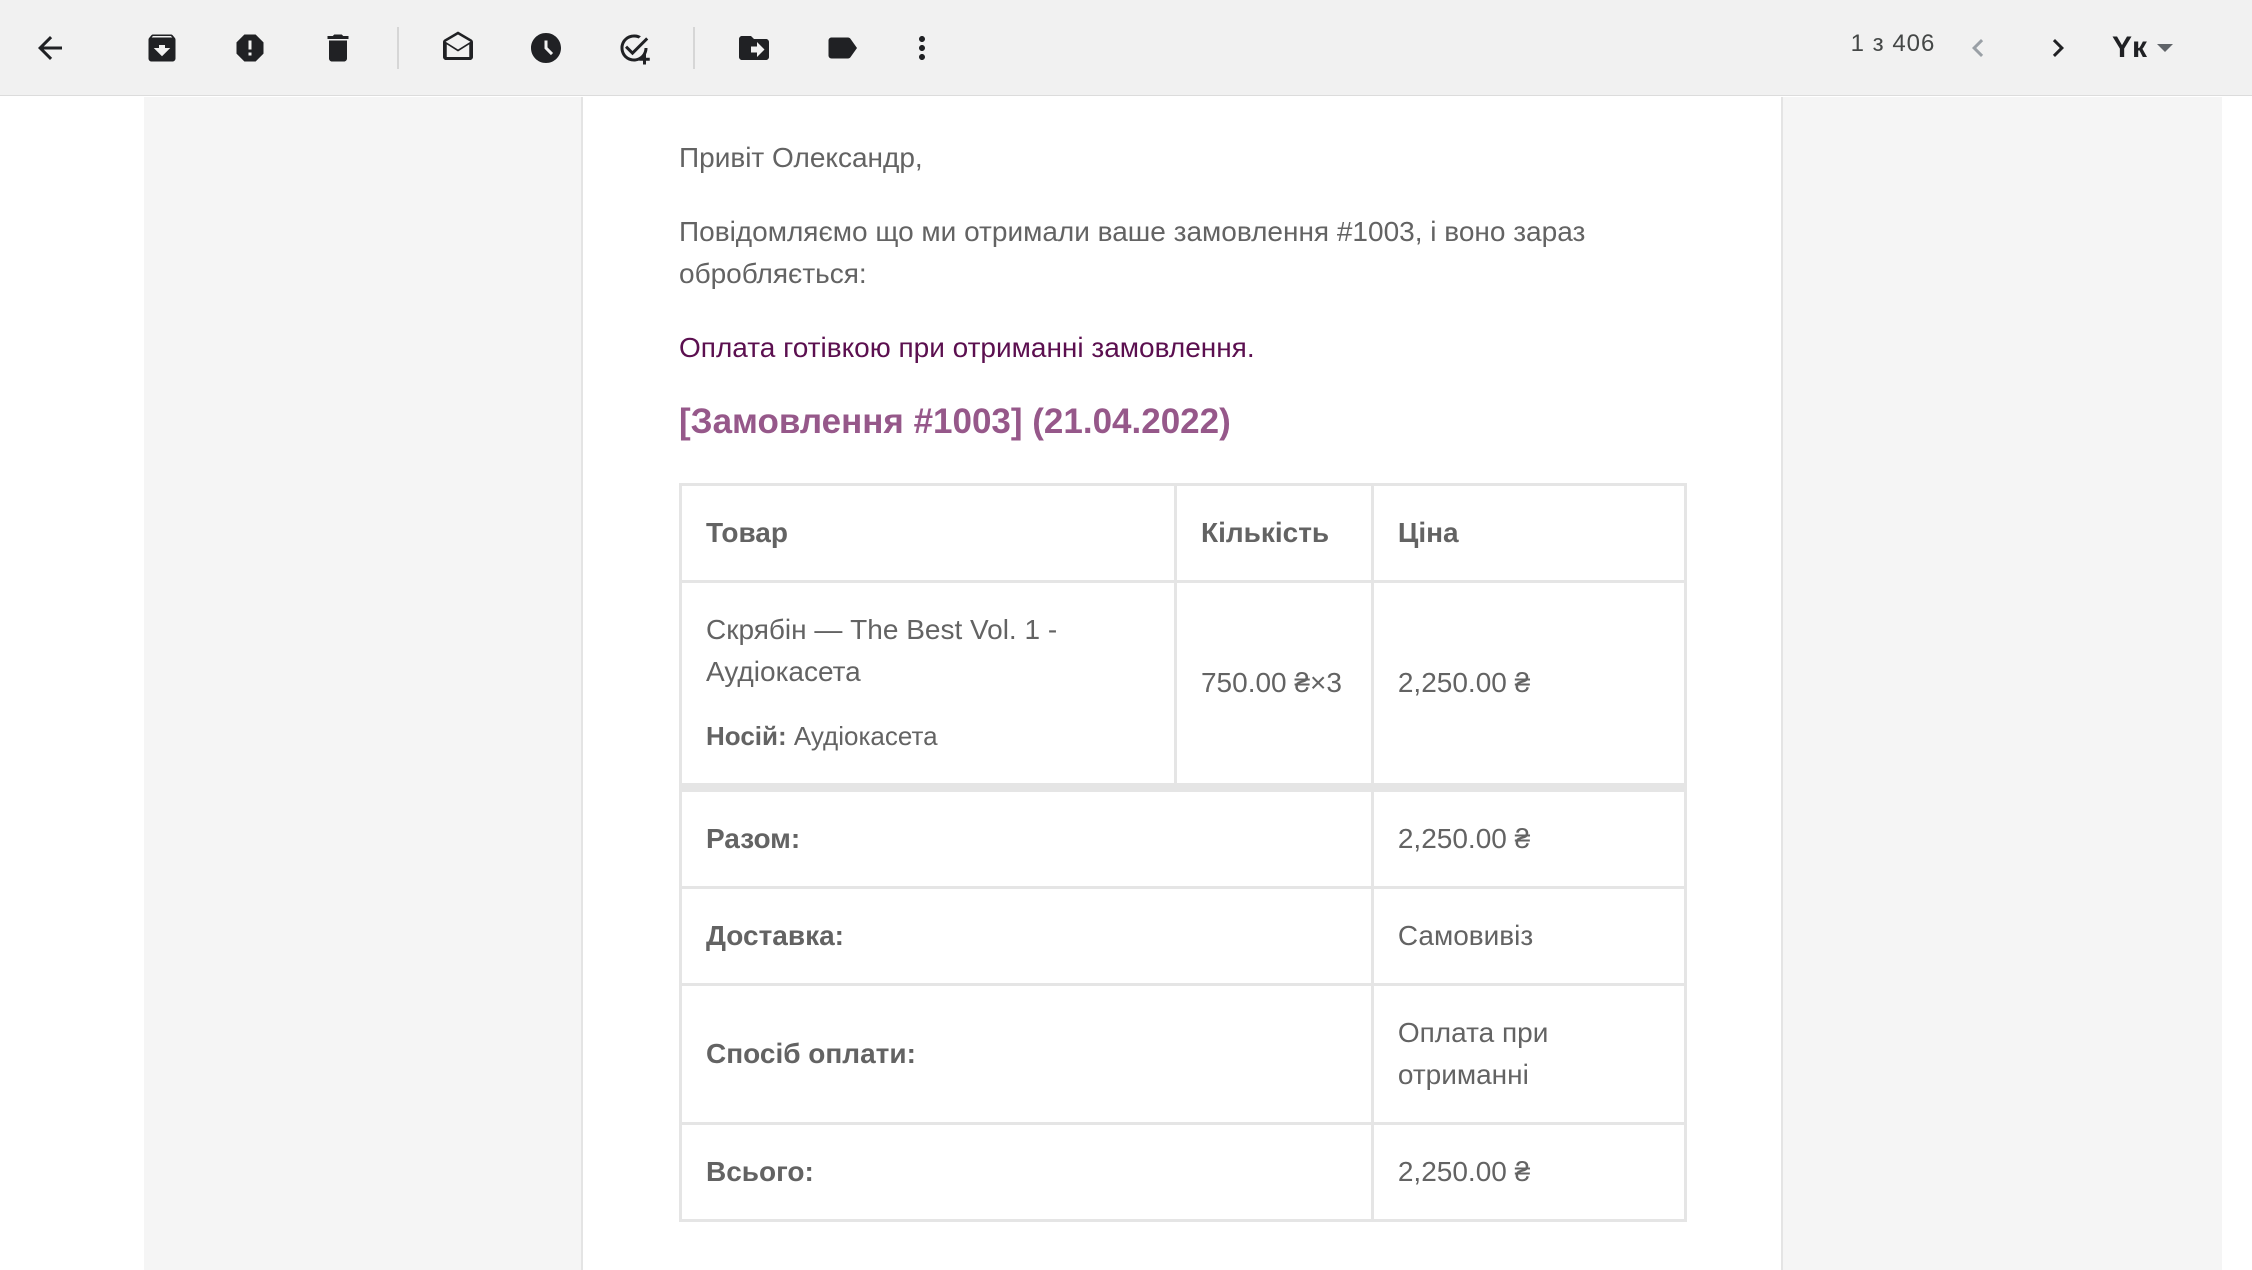  What do you see at coordinates (746, 736) in the screenshot?
I see `item-meta-label: Носій:` at bounding box center [746, 736].